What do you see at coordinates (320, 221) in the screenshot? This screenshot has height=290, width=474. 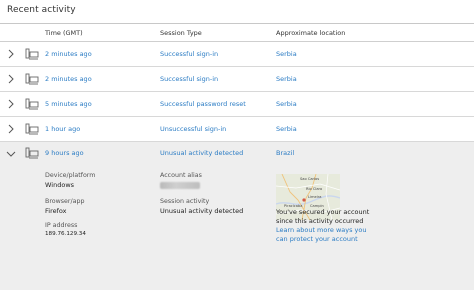 I see `secured-note-line2: since this activity occurred` at bounding box center [320, 221].